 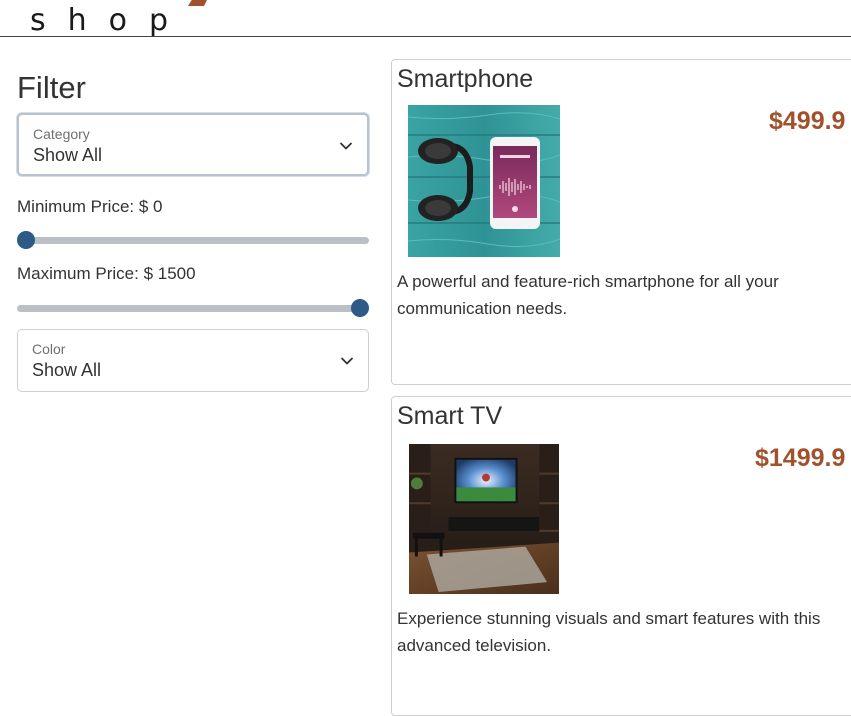 I want to click on color-select-label: Color, so click(x=49, y=349).